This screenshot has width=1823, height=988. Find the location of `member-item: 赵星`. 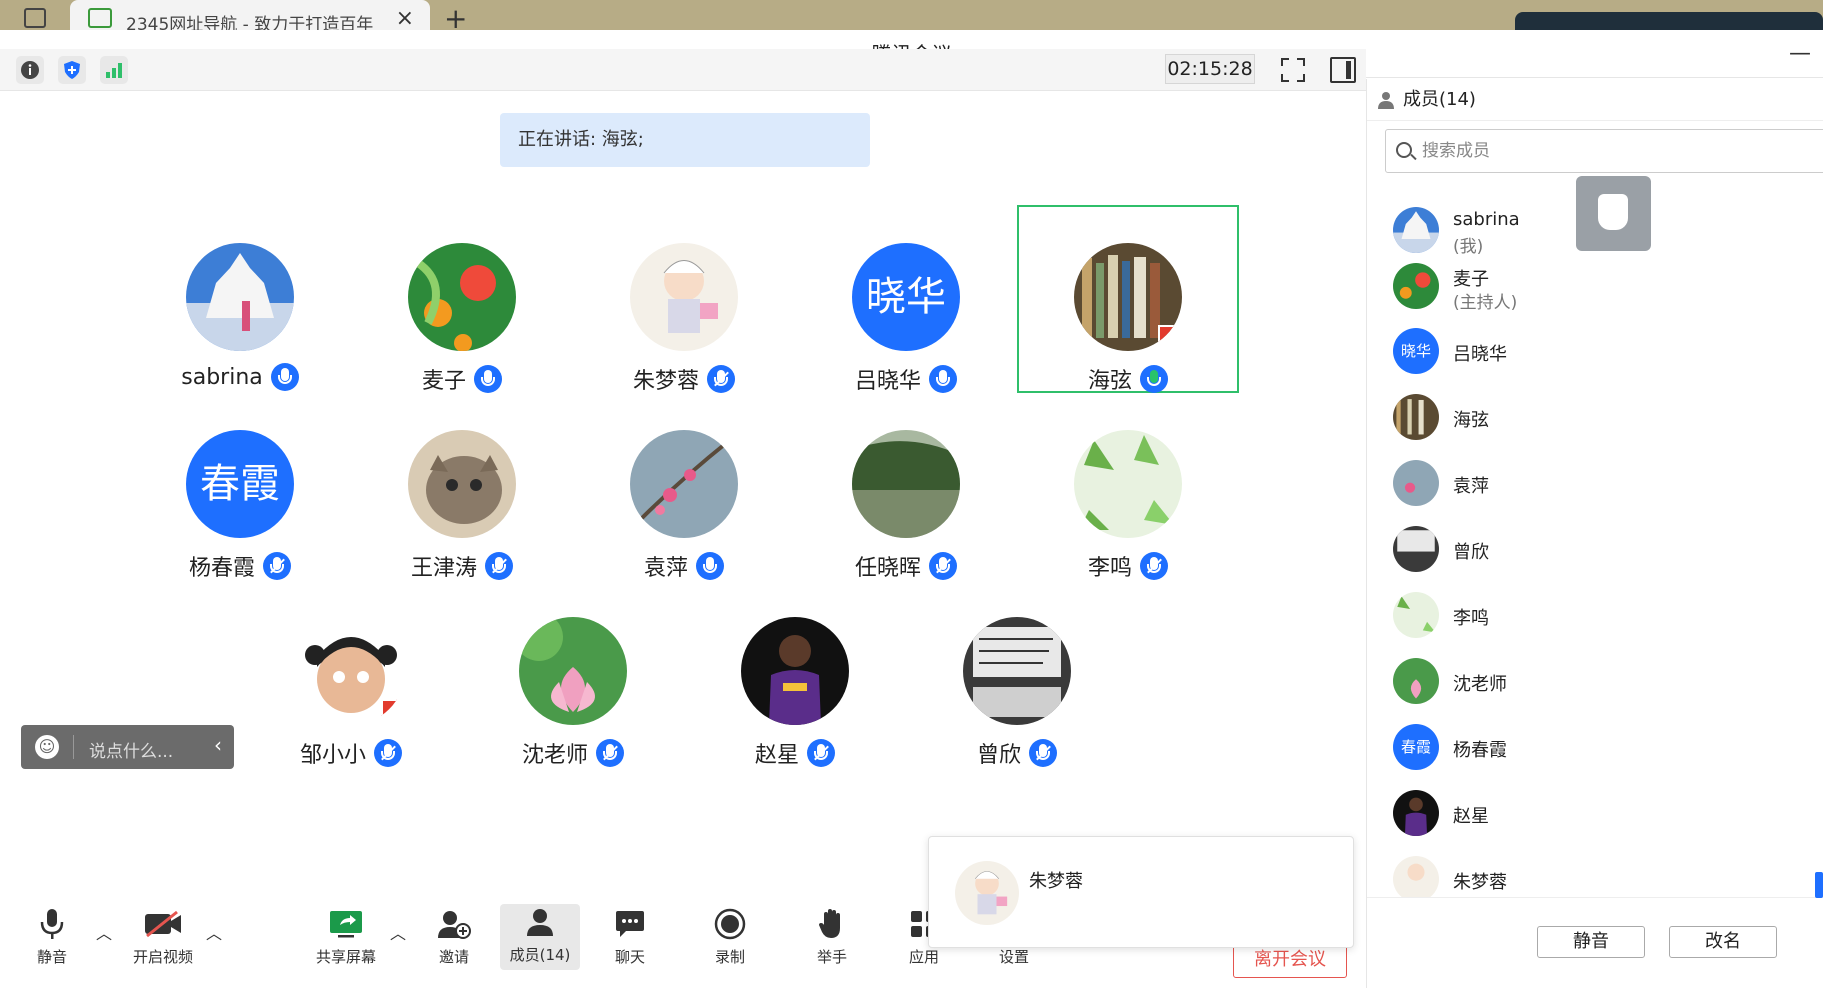

member-item: 赵星 is located at coordinates (1593, 815).